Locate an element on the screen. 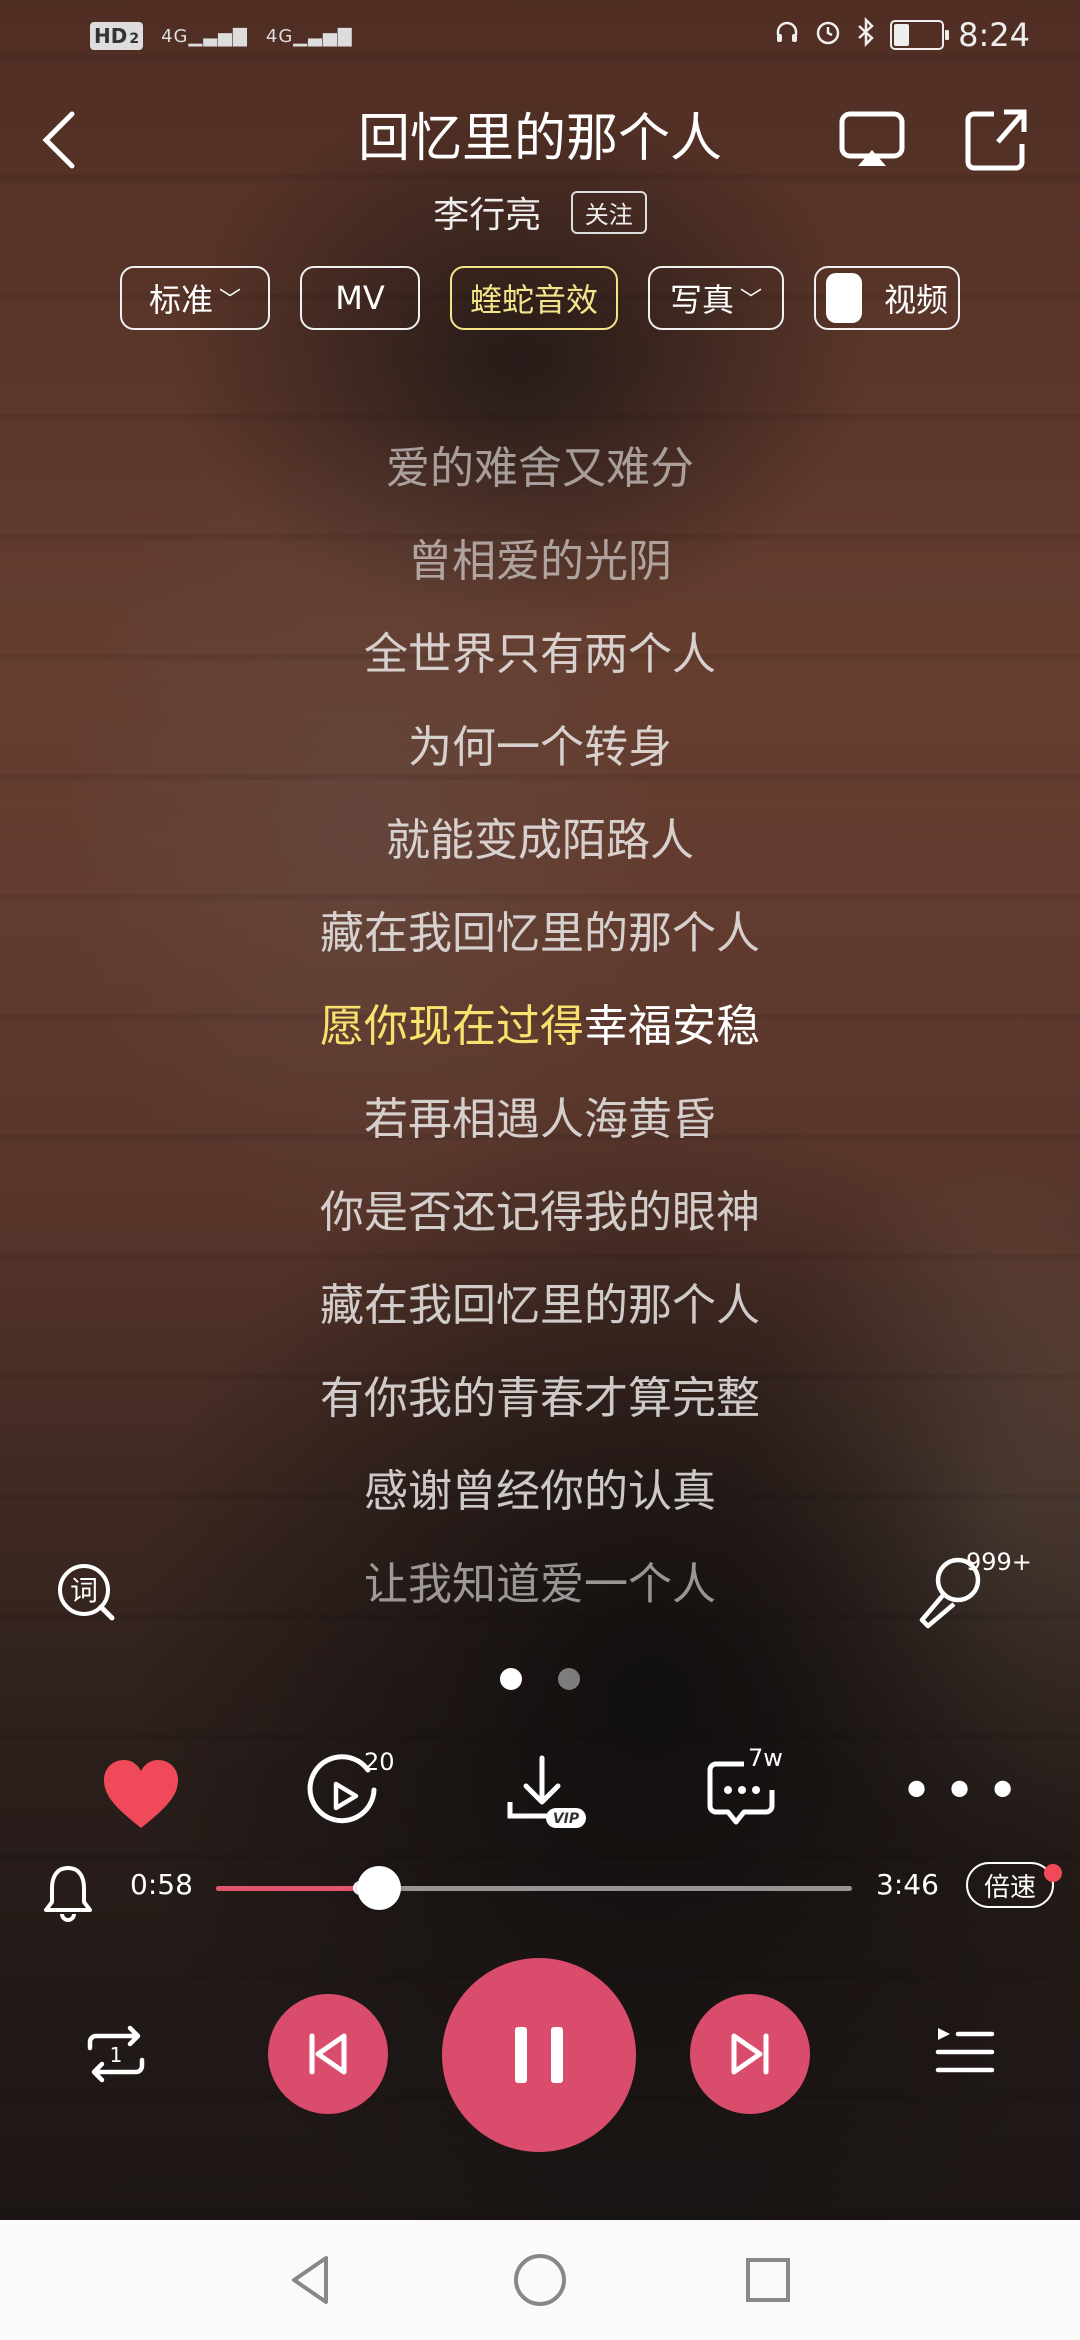 The width and height of the screenshot is (1080, 2340). clock: 8:24 is located at coordinates (994, 35).